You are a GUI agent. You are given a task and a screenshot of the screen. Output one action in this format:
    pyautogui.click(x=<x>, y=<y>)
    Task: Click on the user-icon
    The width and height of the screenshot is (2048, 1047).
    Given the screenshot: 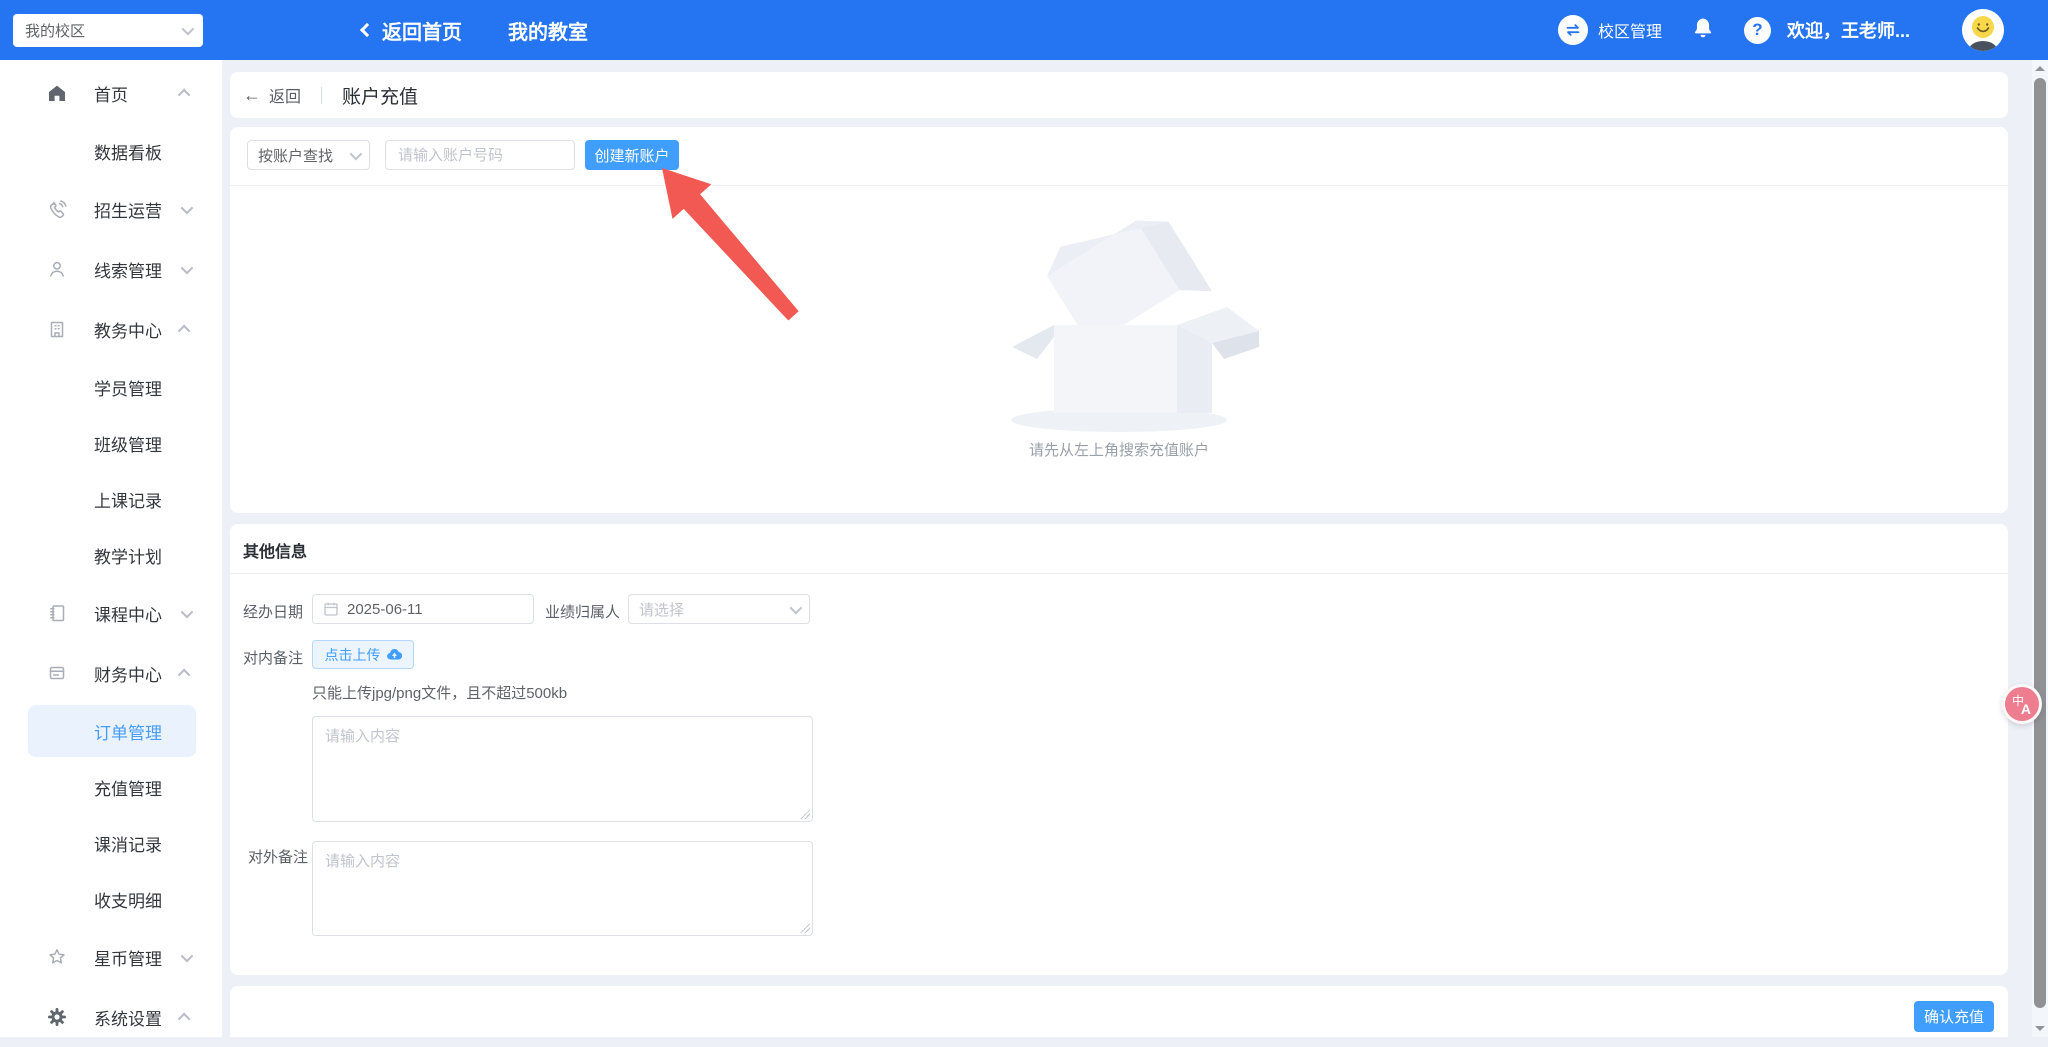 What is the action you would take?
    pyautogui.click(x=57, y=269)
    